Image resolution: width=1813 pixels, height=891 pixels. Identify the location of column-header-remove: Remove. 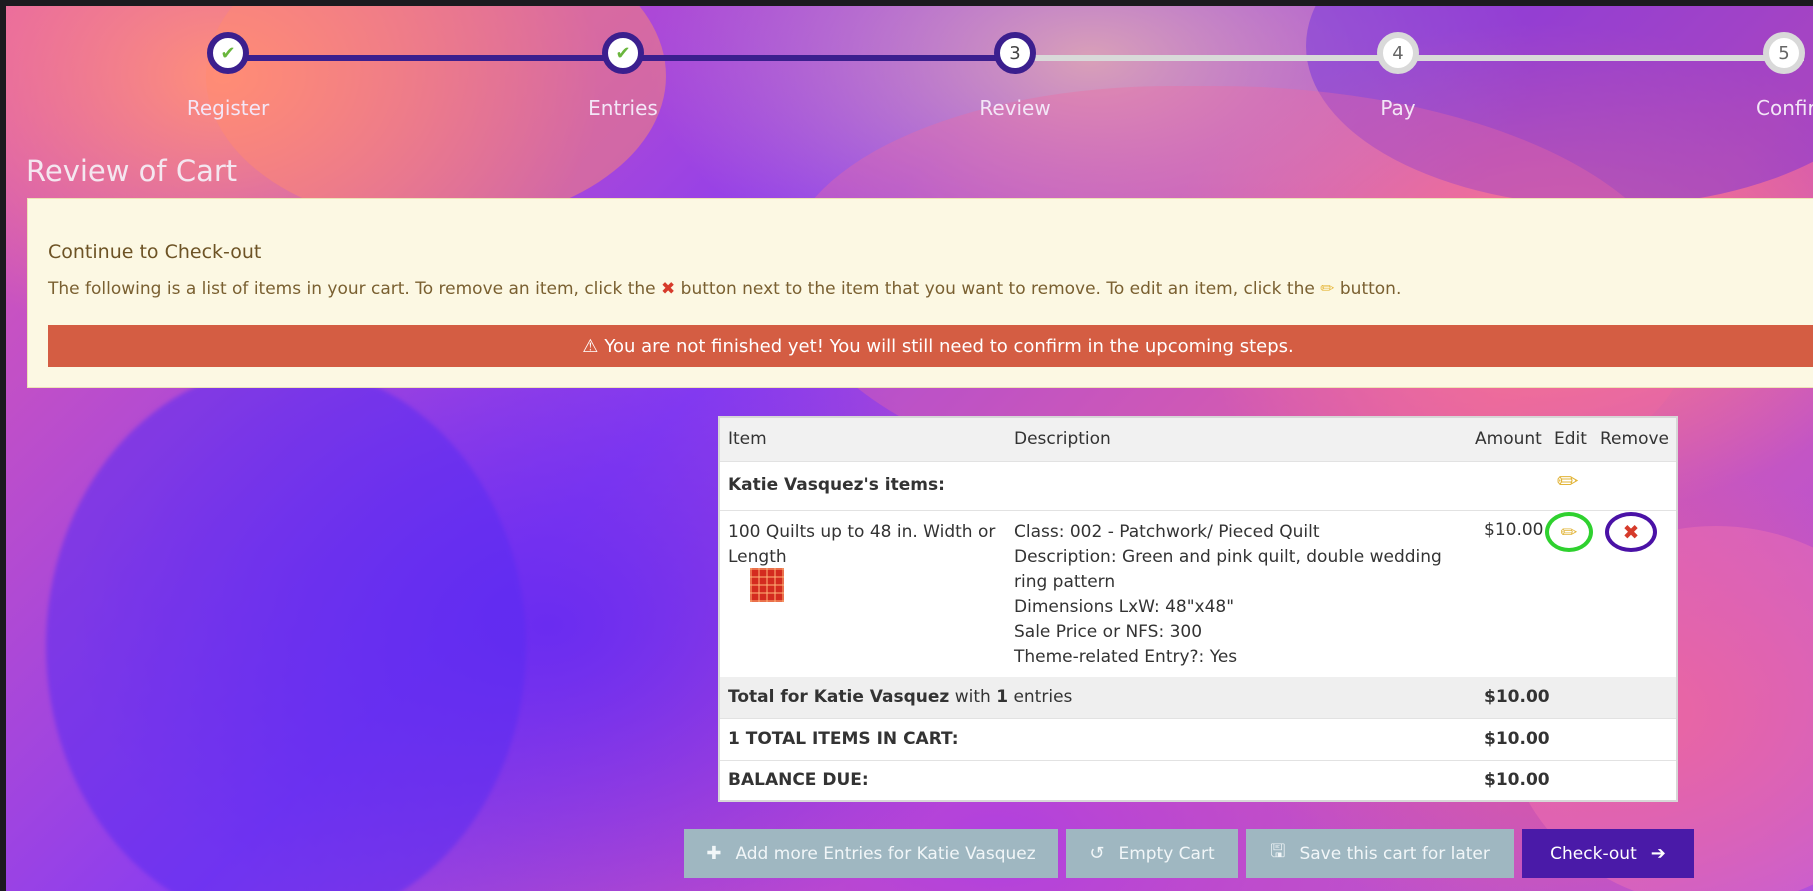
(1634, 439).